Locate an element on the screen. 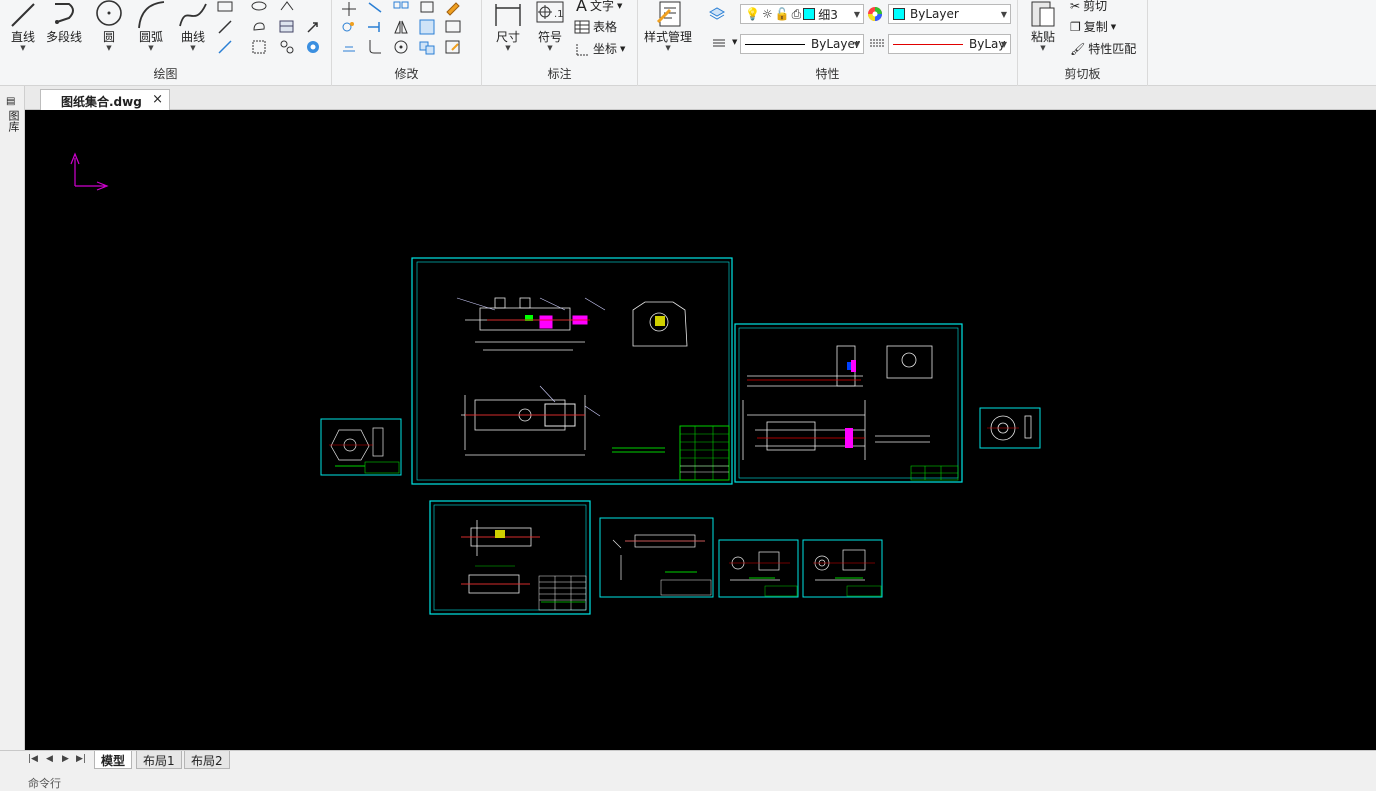  tab-layout1: 布局1 is located at coordinates (159, 760).